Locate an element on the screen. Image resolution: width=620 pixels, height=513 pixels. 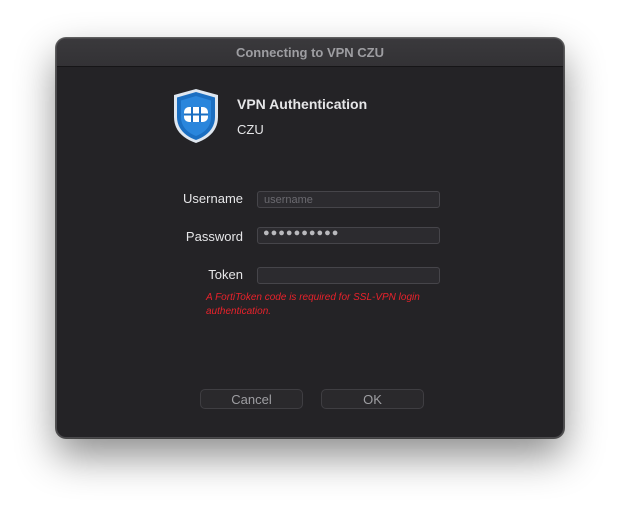
password-label: Password is located at coordinates (214, 236).